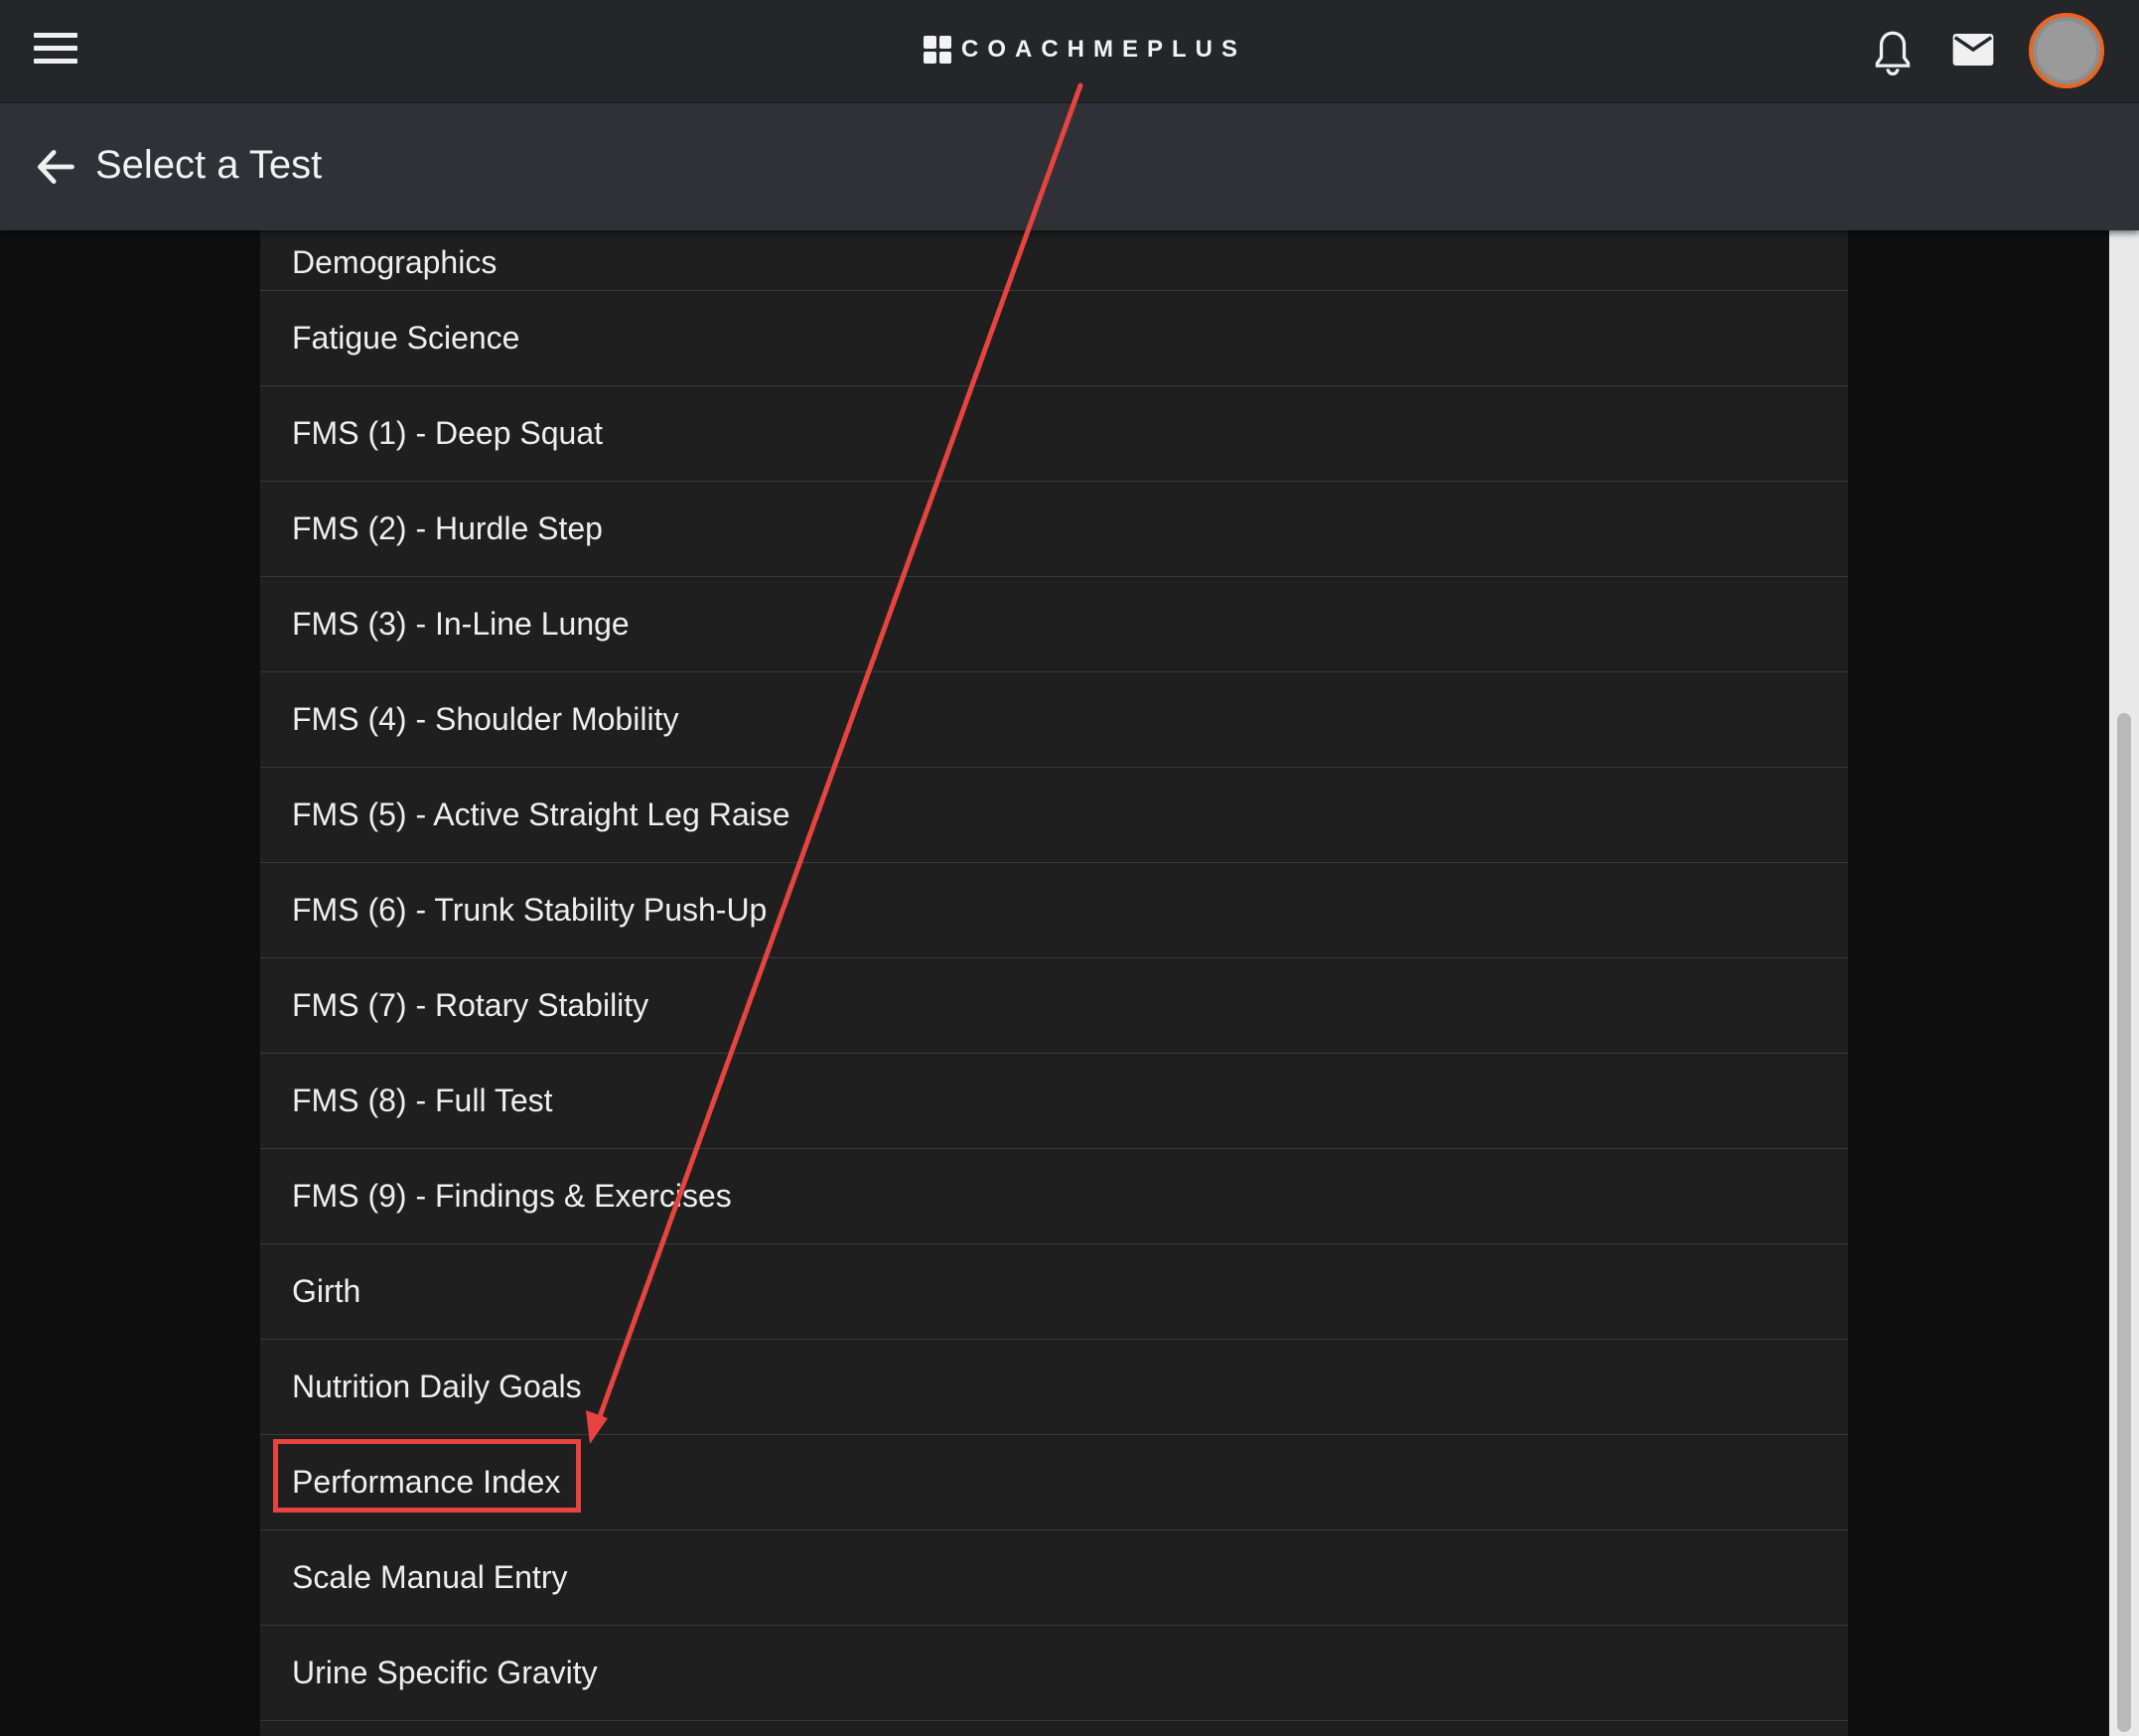  I want to click on list-item: FMS (1) - Deep Squat, so click(1054, 434).